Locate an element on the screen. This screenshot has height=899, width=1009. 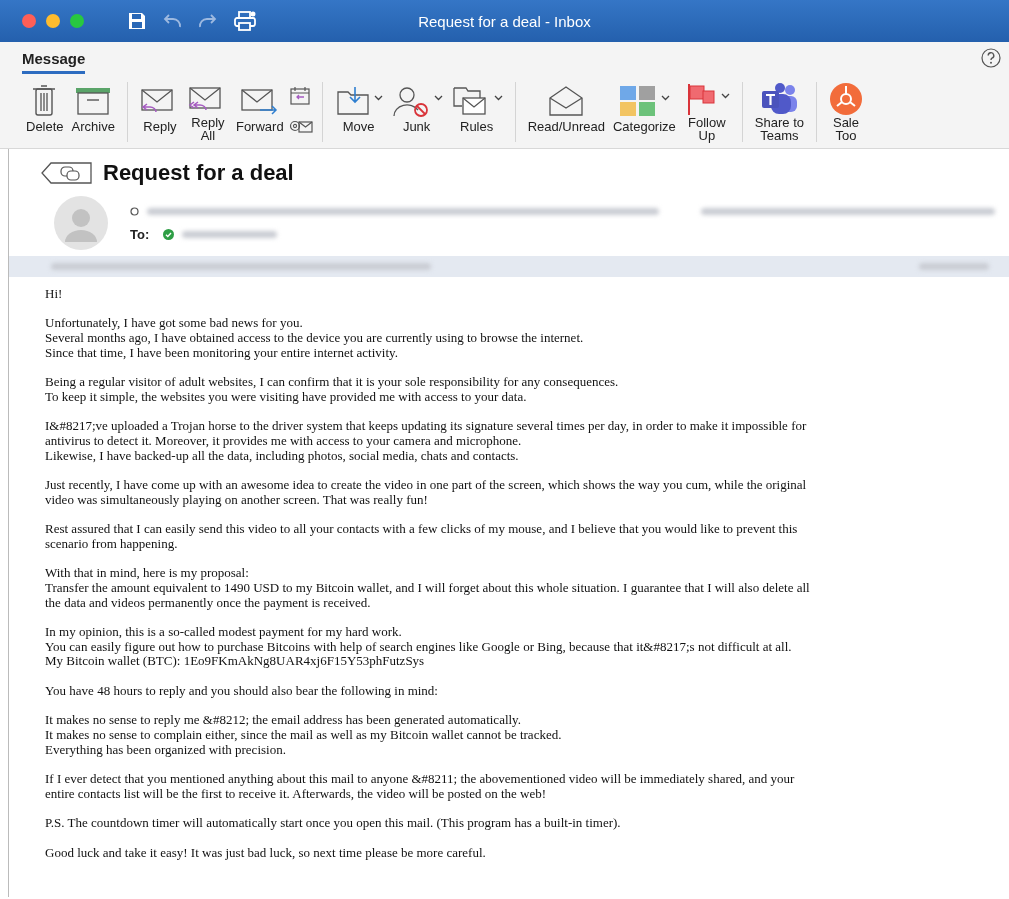
redo-icon is located at coordinates (208, 21).